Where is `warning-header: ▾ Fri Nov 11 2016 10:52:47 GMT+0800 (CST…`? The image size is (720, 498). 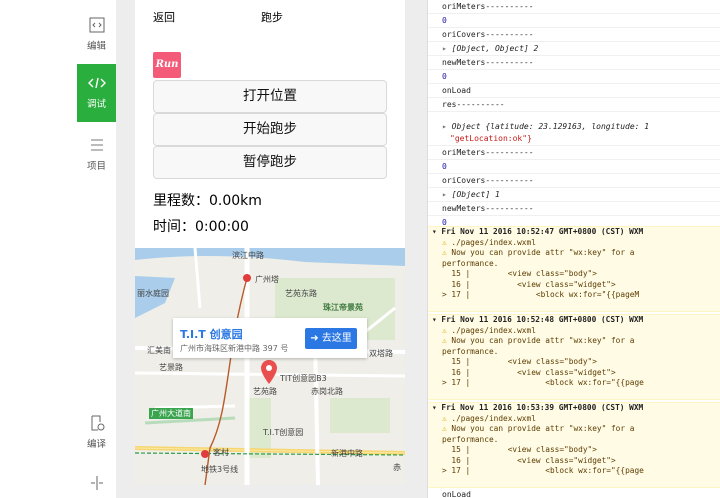 warning-header: ▾ Fri Nov 11 2016 10:52:47 GMT+0800 (CST… is located at coordinates (538, 231).